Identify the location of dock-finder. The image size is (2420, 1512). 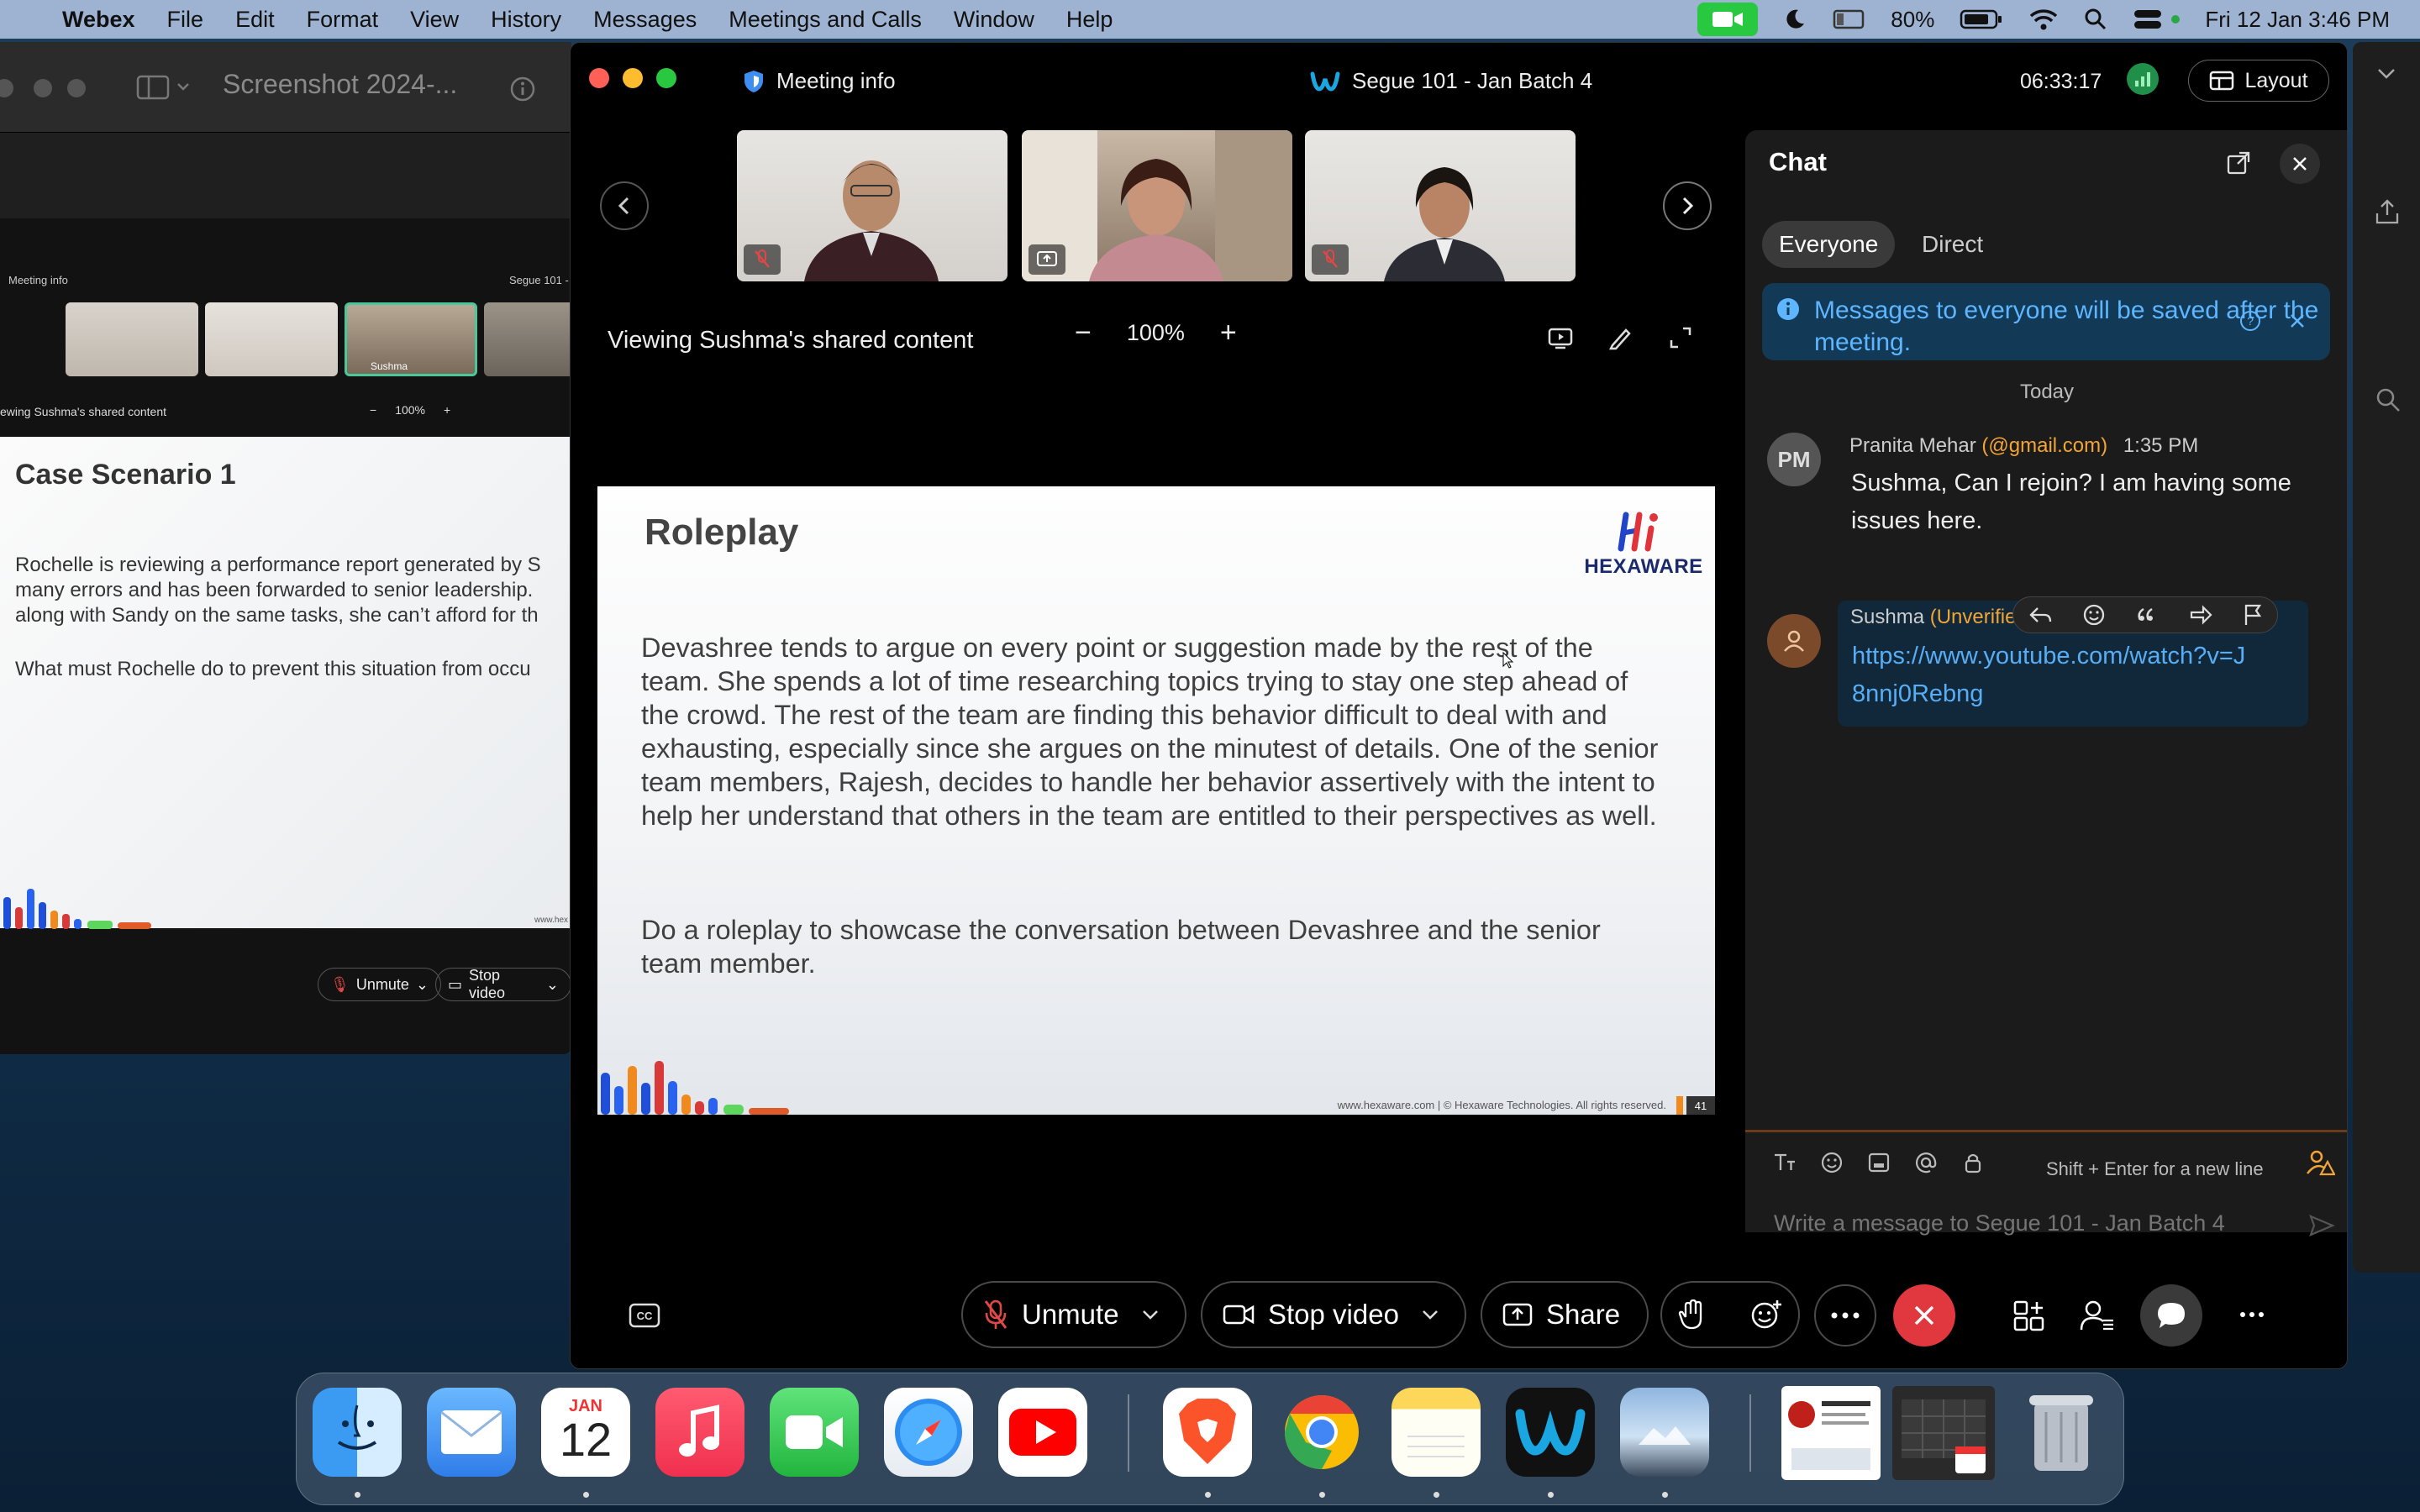
(357, 1432).